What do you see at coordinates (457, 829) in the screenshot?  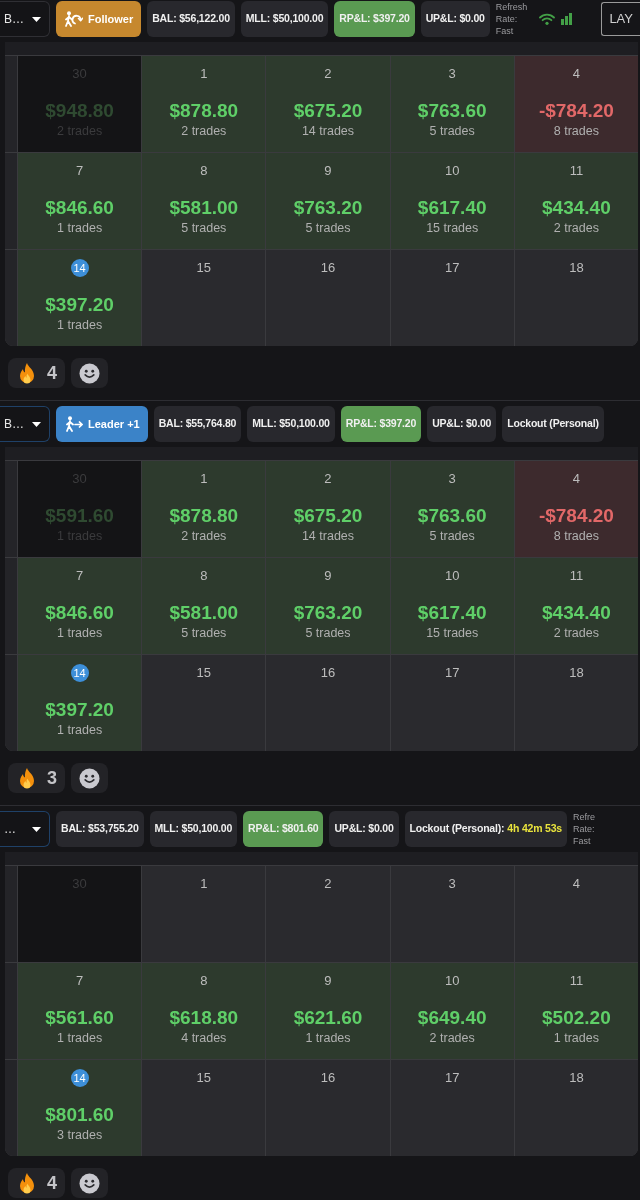 I see `lockout-label: Lockout (Personal):` at bounding box center [457, 829].